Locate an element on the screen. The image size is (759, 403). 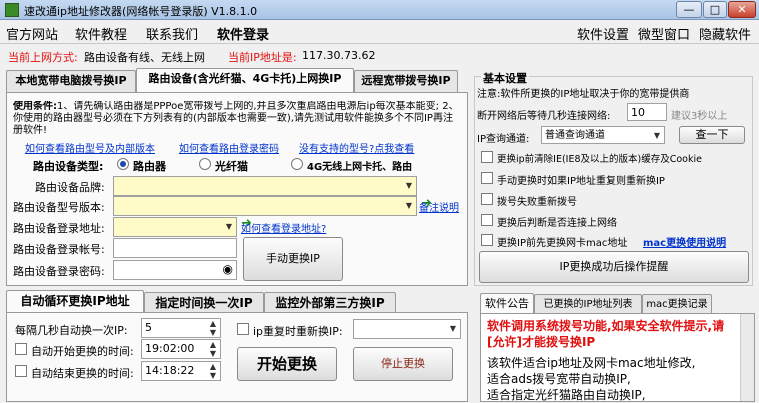
usage-title: 使用条件: is located at coordinates (35, 106).